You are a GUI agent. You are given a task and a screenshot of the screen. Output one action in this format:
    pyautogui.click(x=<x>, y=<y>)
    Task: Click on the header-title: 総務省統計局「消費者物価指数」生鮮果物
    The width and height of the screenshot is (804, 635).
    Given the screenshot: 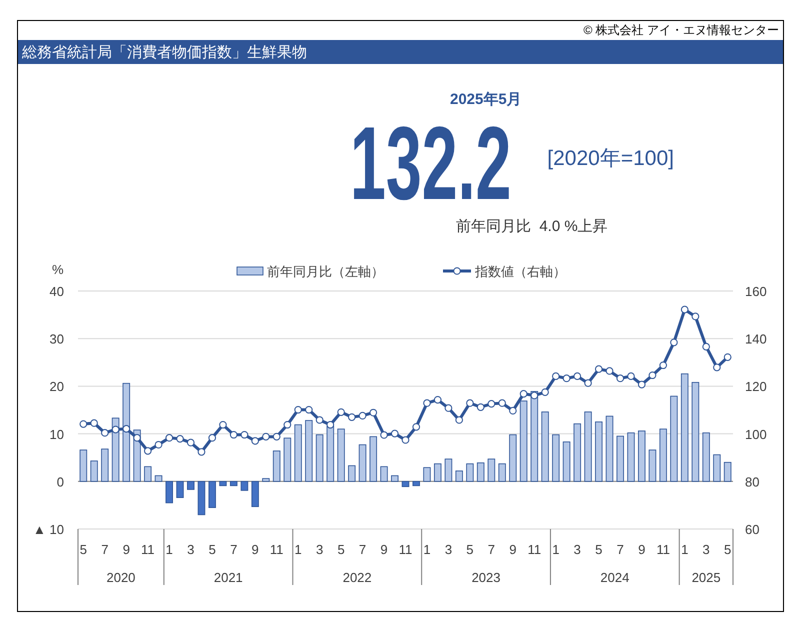 What is the action you would take?
    pyautogui.click(x=164, y=52)
    